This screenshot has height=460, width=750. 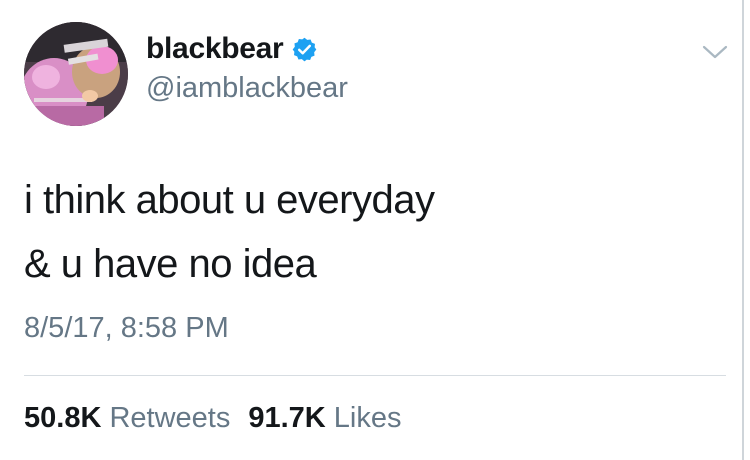 What do you see at coordinates (247, 88) in the screenshot?
I see `user-handle: @iamblackbear` at bounding box center [247, 88].